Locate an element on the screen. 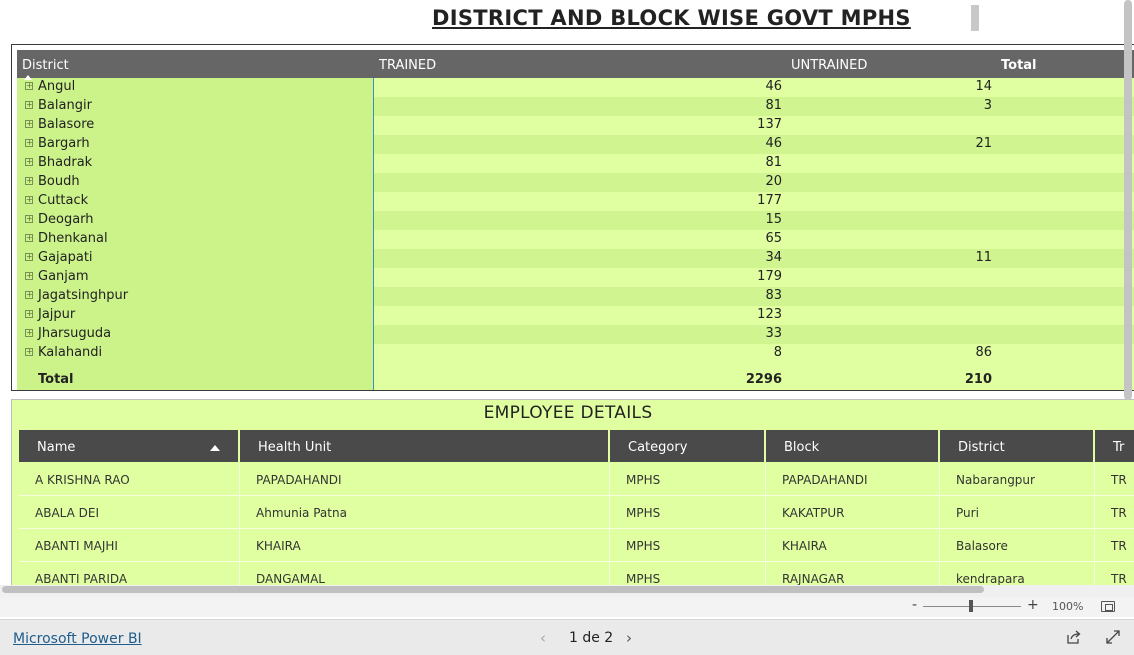  employee-details-title: EMPLOYEE DETAILS is located at coordinates (568, 413).